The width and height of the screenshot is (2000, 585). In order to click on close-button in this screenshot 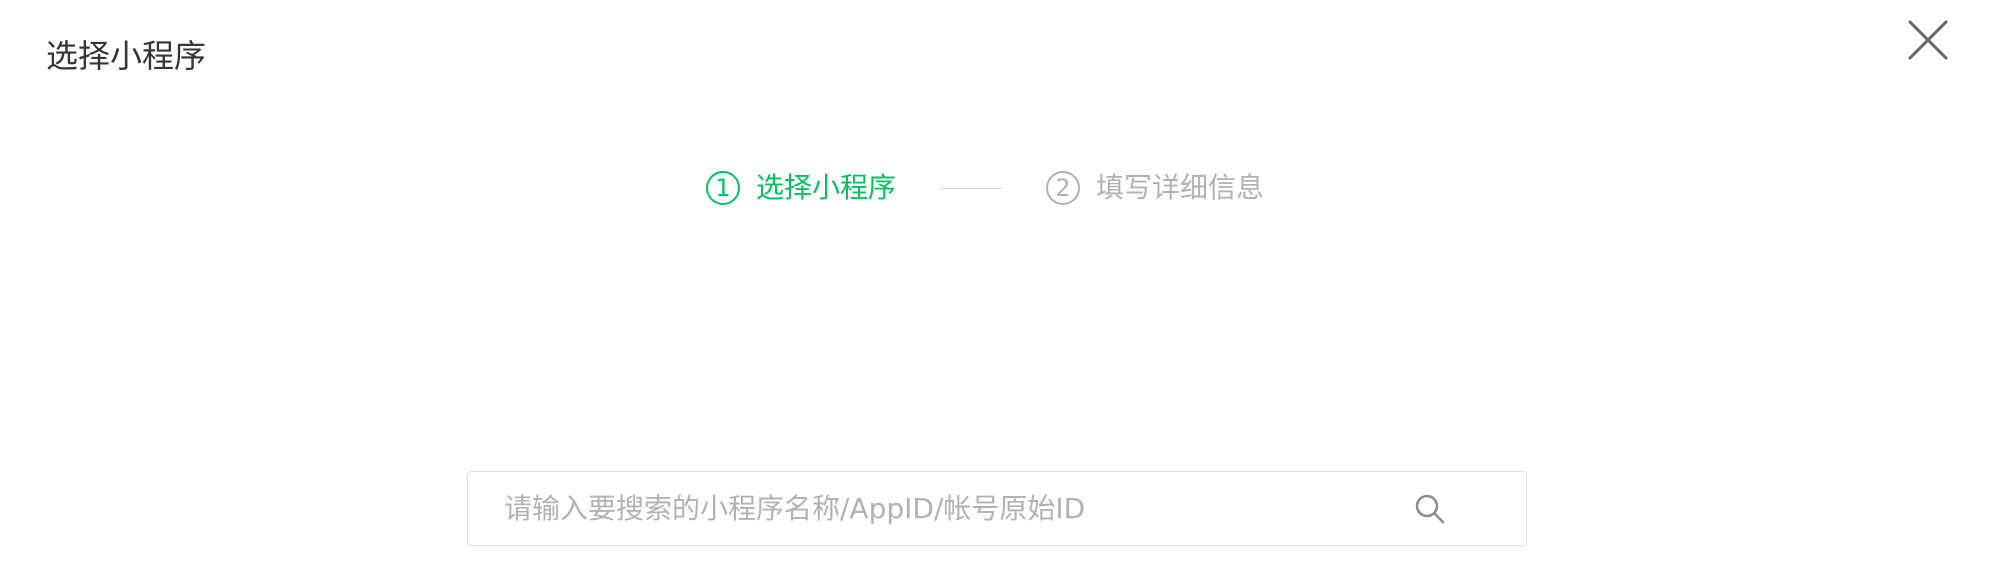, I will do `click(1928, 40)`.